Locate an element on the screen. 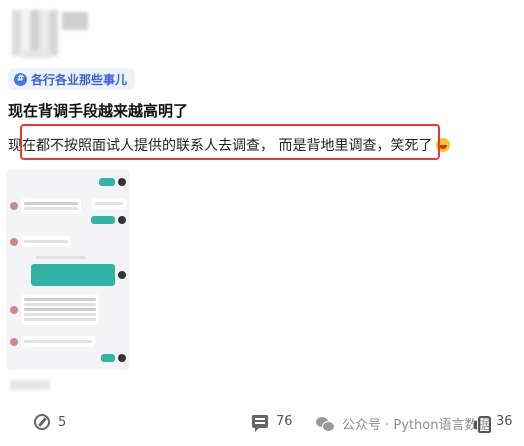  chat-screenshot-image is located at coordinates (68, 270).